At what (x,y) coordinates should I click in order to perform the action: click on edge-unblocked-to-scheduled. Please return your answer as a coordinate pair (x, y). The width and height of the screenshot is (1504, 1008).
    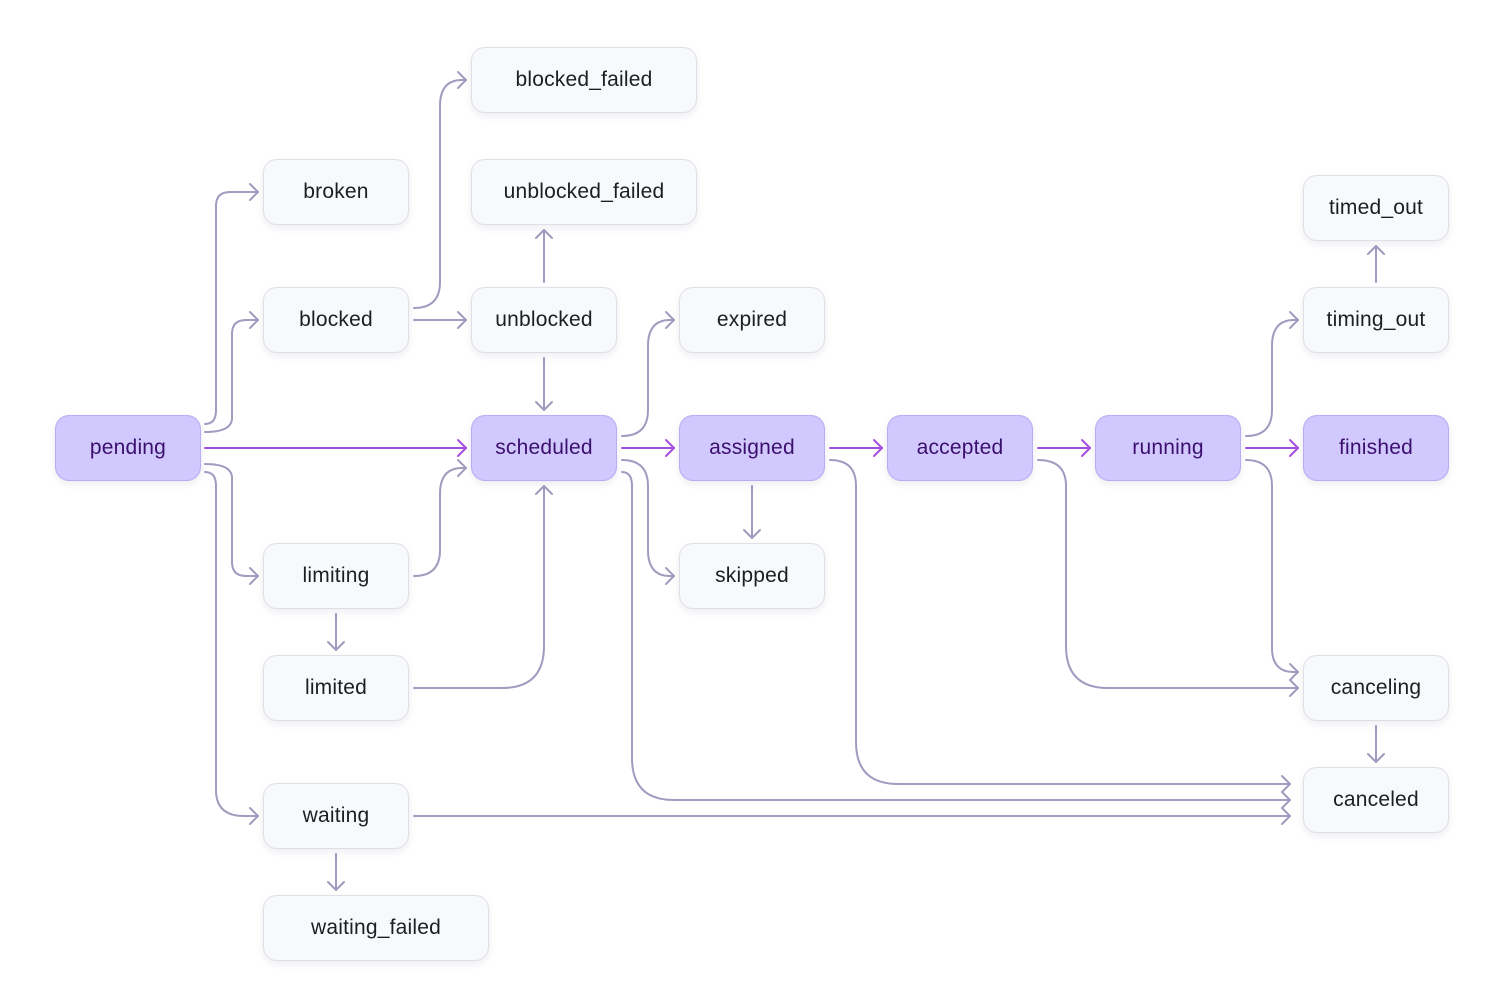
    Looking at the image, I should click on (544, 384).